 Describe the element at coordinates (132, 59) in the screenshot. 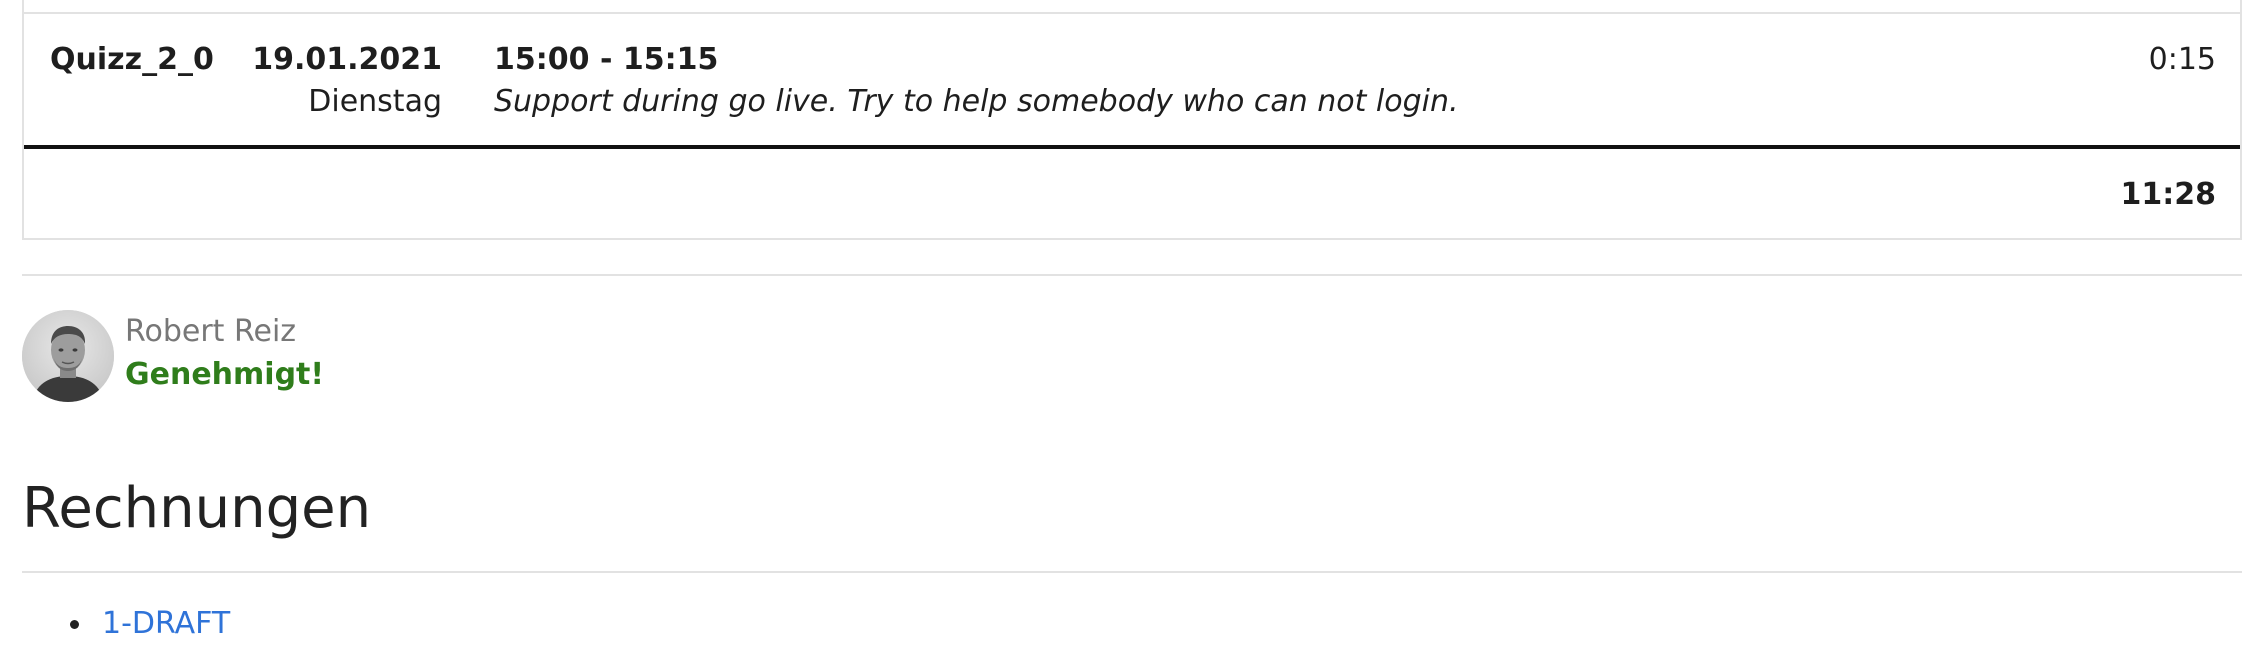

I see `entry-project: Quizz_2_0` at that location.